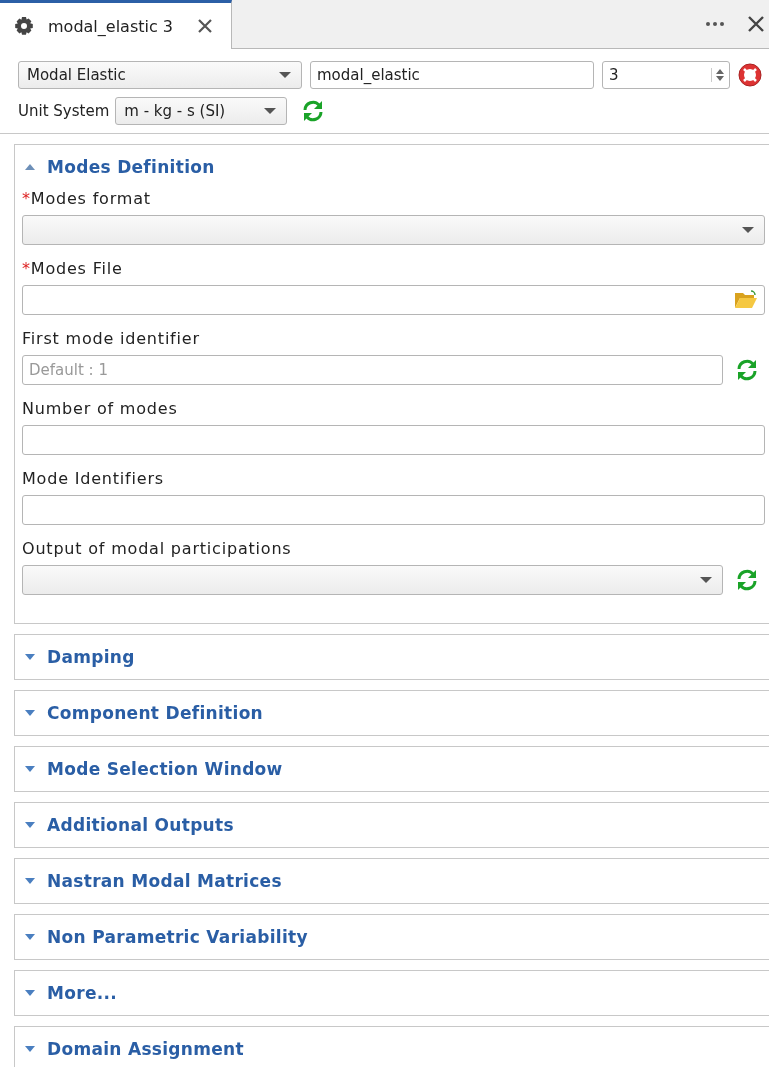 The image size is (769, 1067). Describe the element at coordinates (392, 1047) in the screenshot. I see `section-header: Domain Assignment` at that location.